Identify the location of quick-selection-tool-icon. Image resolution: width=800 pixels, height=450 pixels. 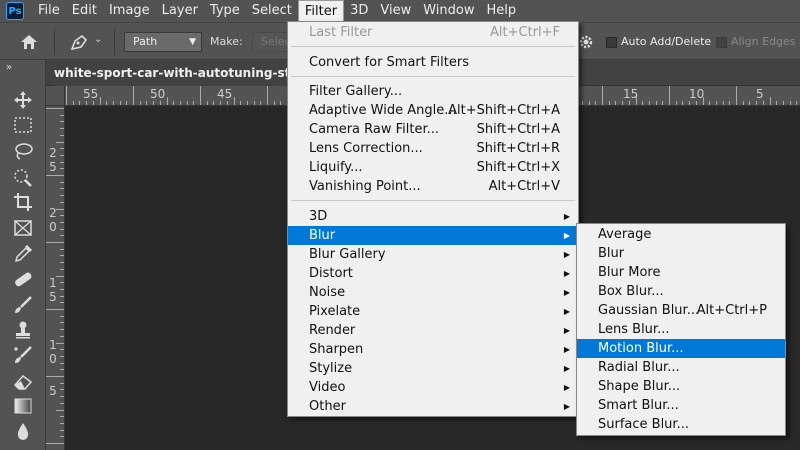
(23, 177).